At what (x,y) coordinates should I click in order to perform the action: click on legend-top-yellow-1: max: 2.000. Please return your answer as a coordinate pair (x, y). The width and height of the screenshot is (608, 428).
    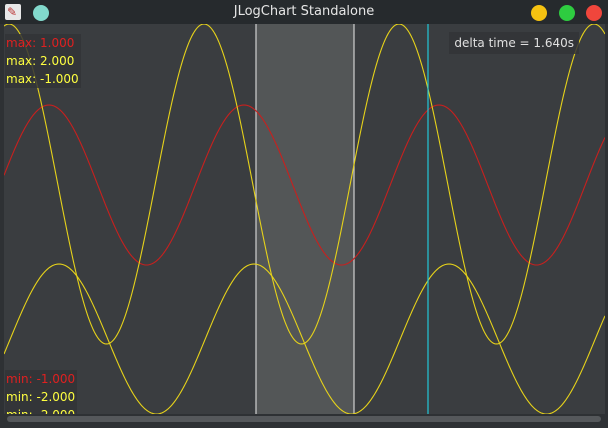
    Looking at the image, I should click on (40, 61).